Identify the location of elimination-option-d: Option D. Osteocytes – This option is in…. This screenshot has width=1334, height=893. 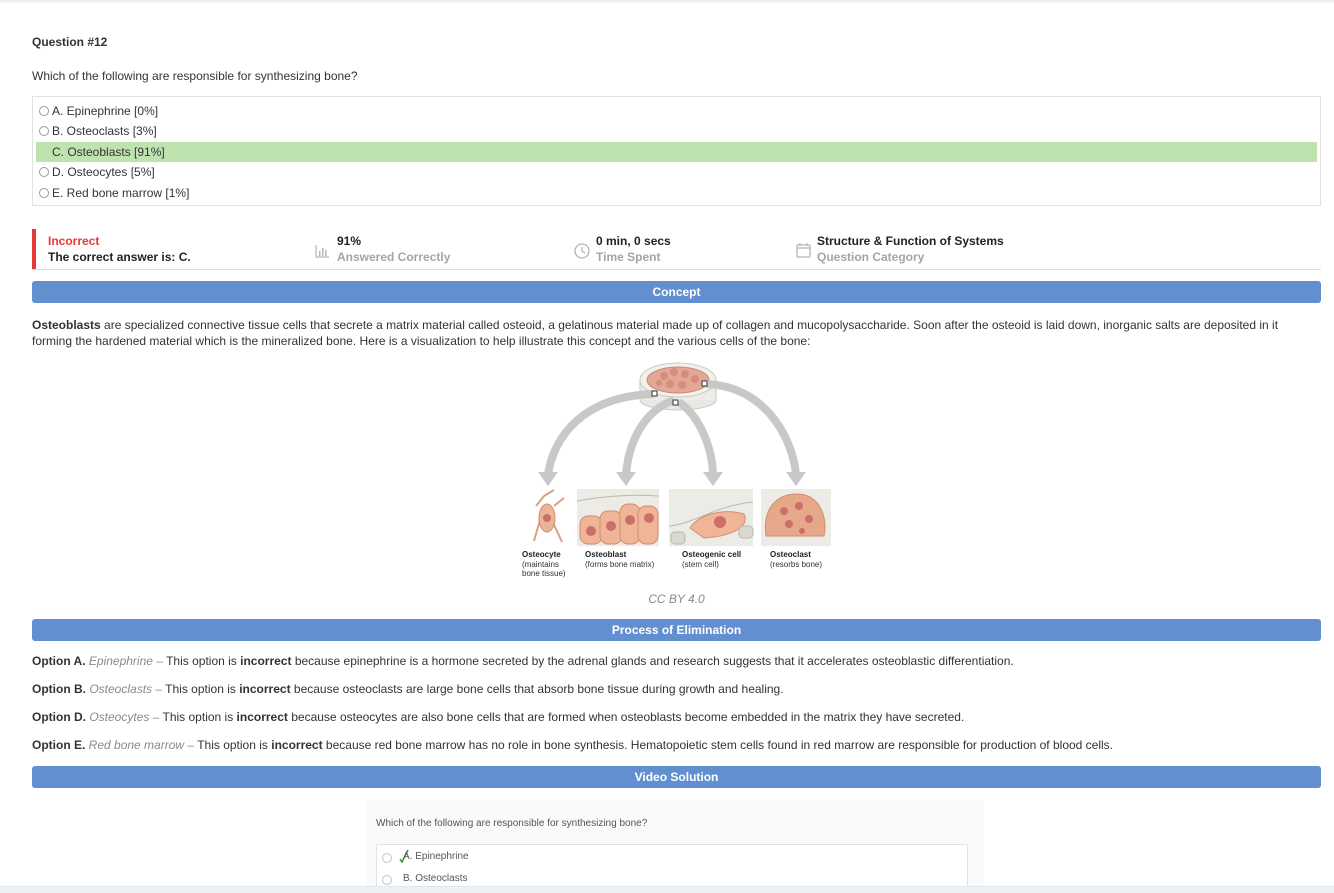
(498, 717).